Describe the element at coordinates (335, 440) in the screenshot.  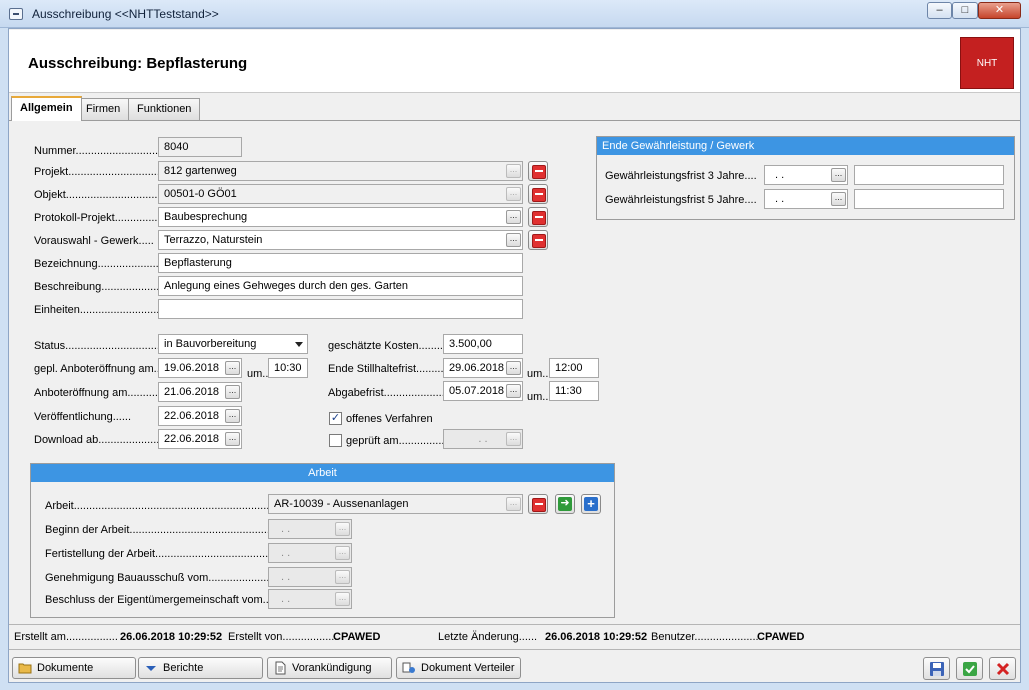
I see `geprueft-checkbox` at that location.